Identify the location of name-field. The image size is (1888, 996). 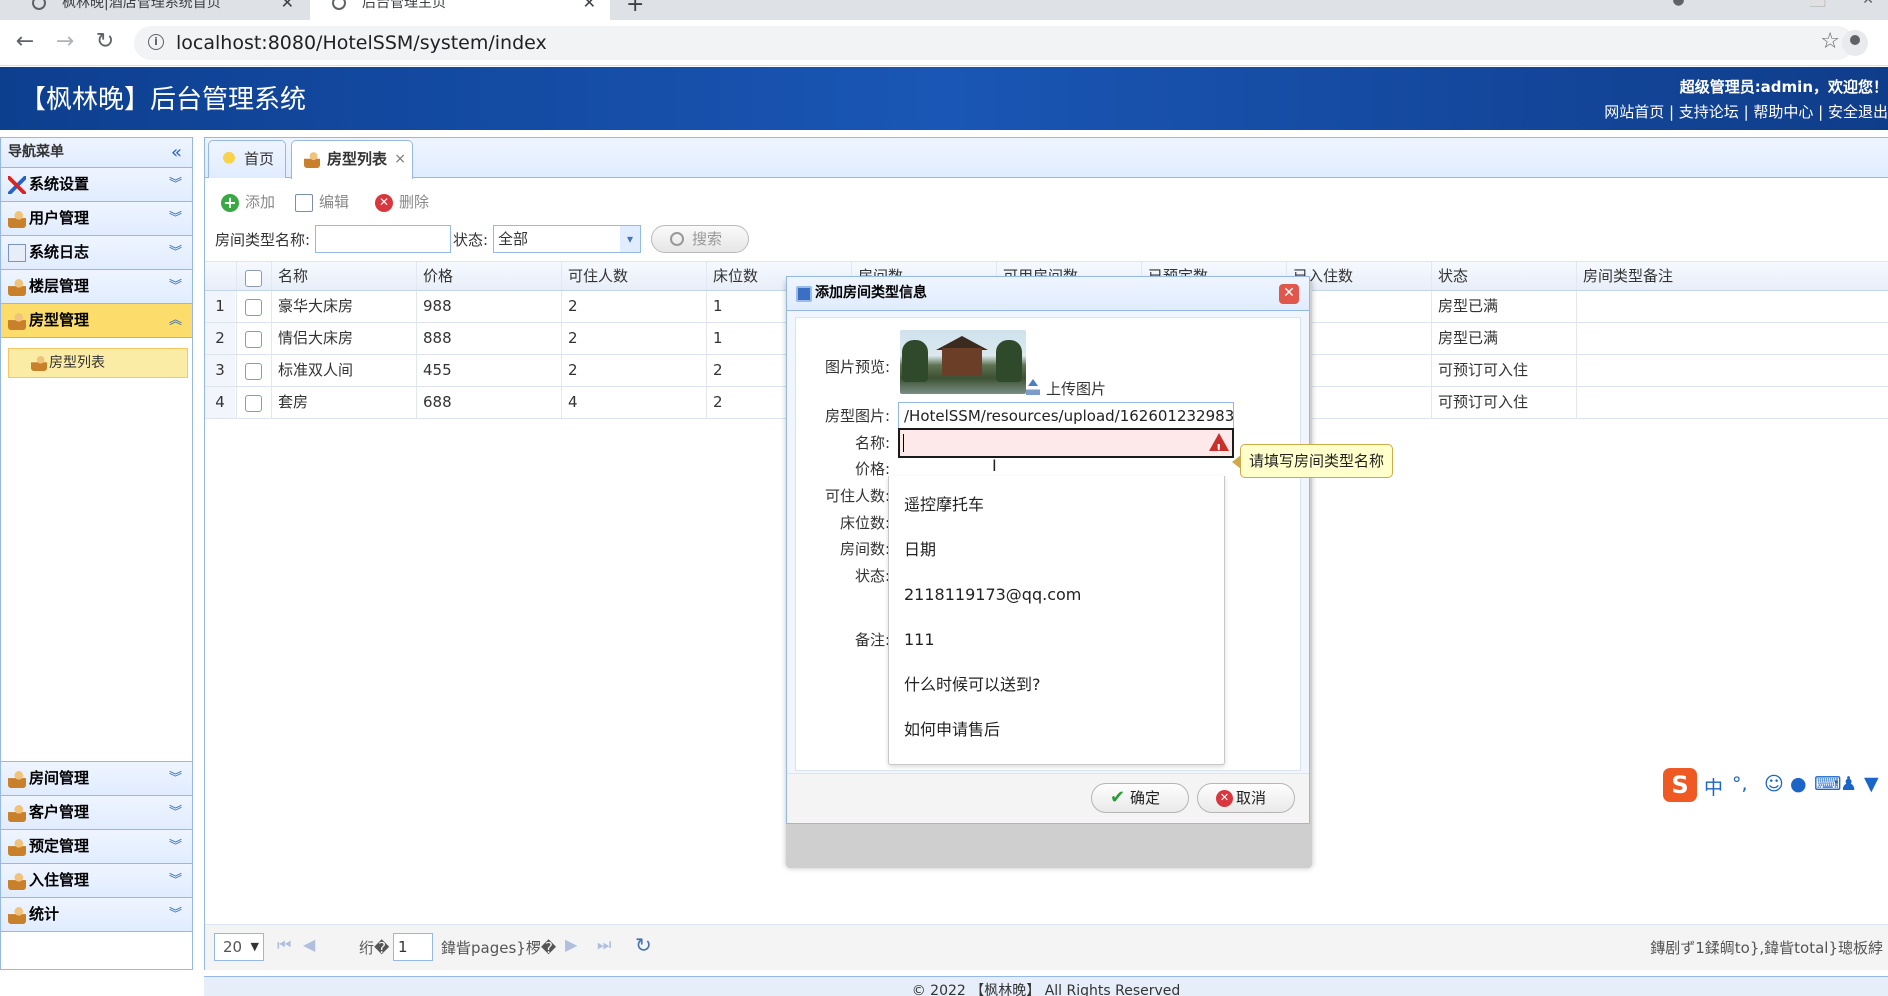
(1066, 443).